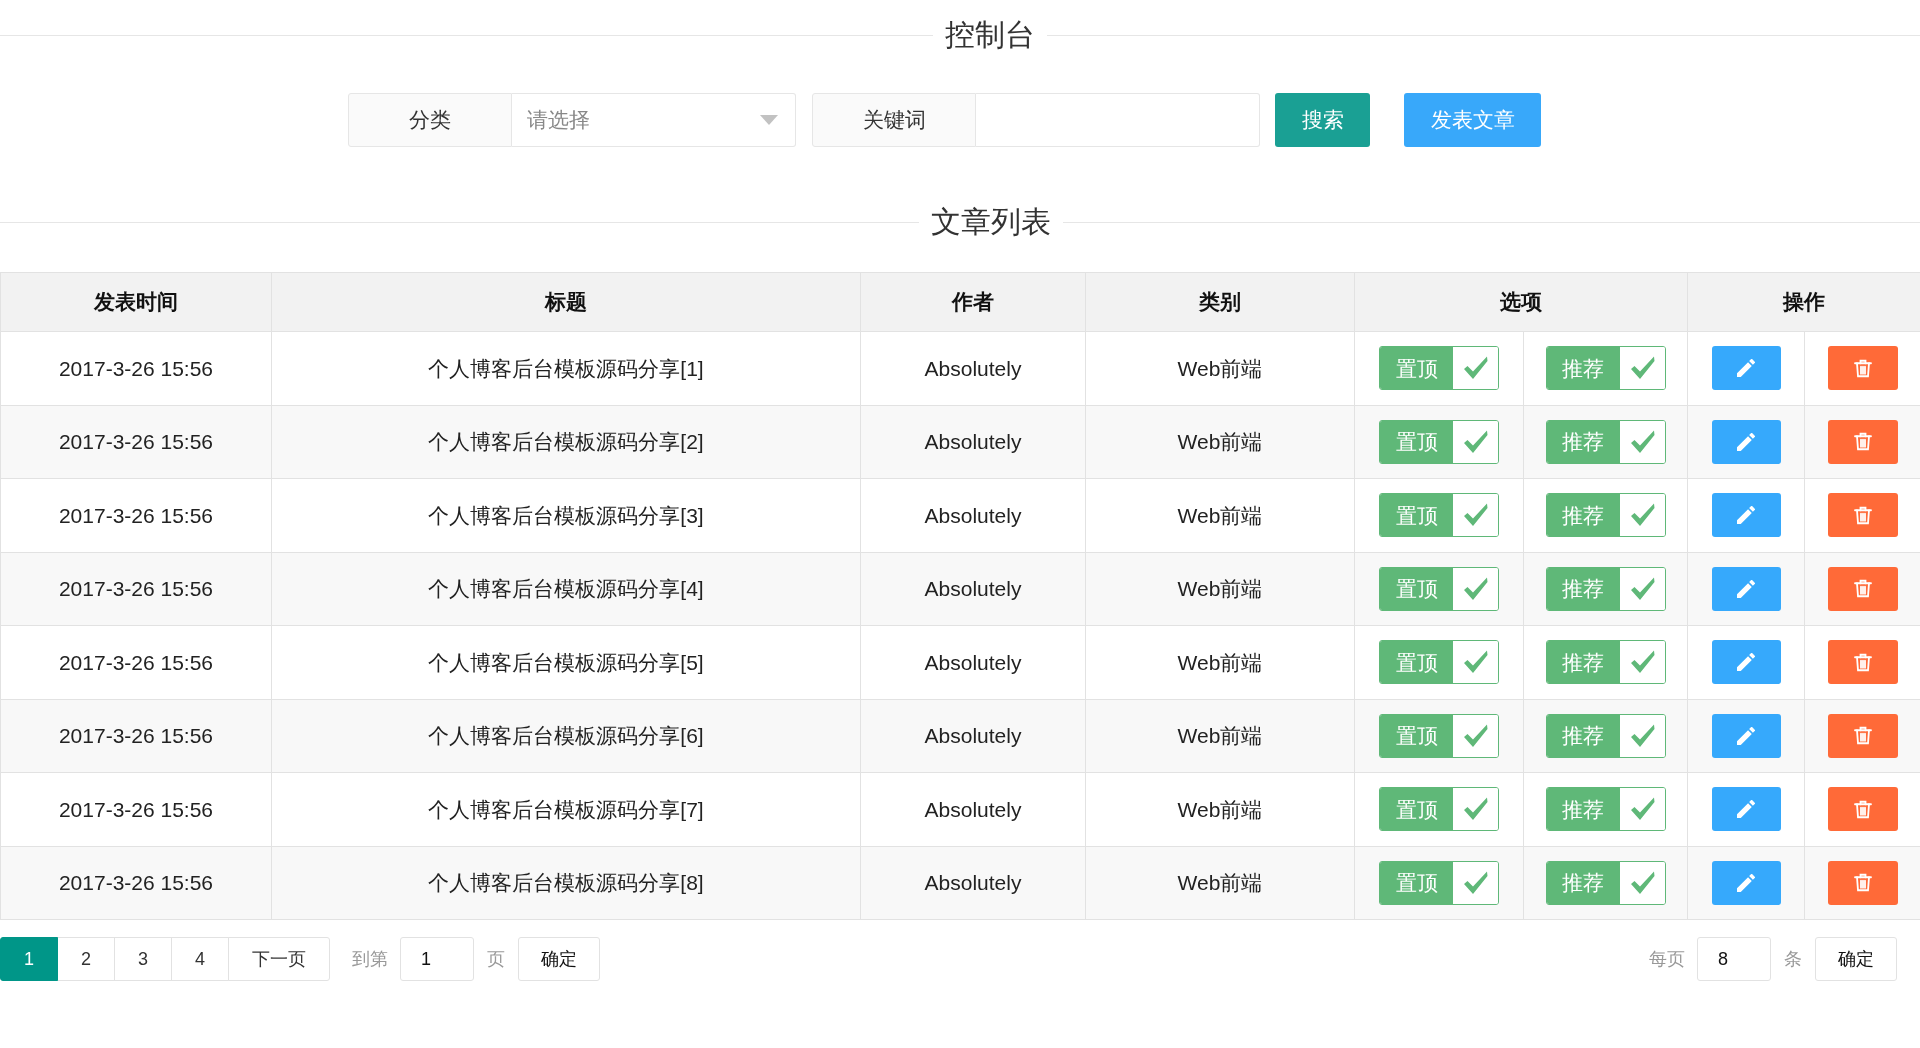 The width and height of the screenshot is (1920, 1048). I want to click on table-cell: 个人博客后台模板源码分享[5], so click(566, 662).